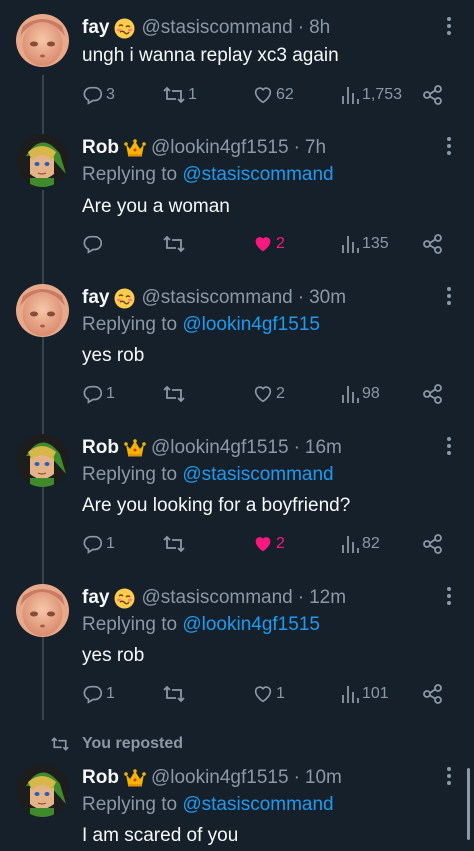 This screenshot has height=851, width=474. I want to click on replying-to: Replying to @lookin4gf1515, so click(201, 325).